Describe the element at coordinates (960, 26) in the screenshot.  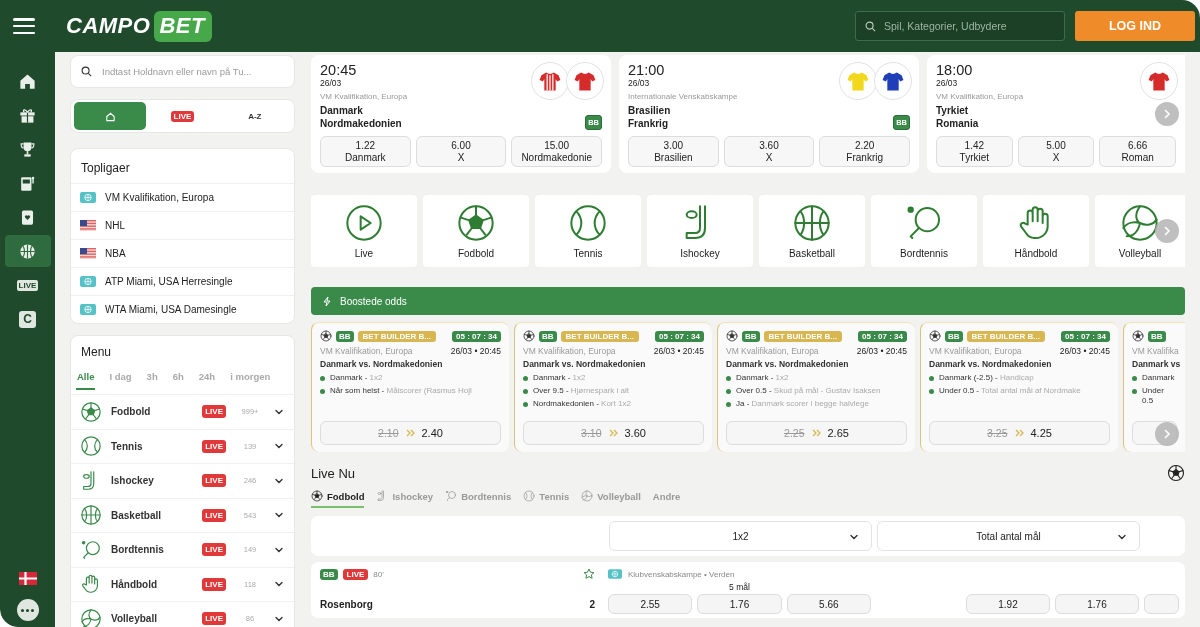
I see `search-field: Spil, Kategorier, Udbydere` at that location.